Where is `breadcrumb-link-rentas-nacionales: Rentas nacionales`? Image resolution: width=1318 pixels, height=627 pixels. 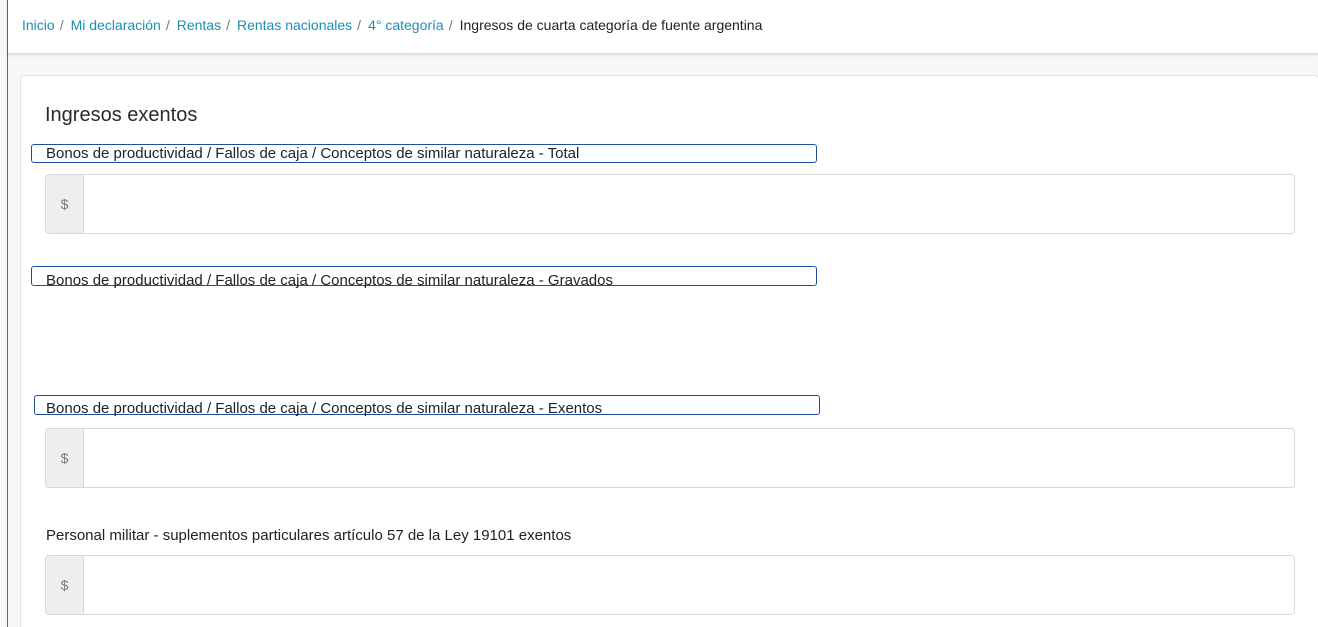 breadcrumb-link-rentas-nacionales: Rentas nacionales is located at coordinates (294, 25).